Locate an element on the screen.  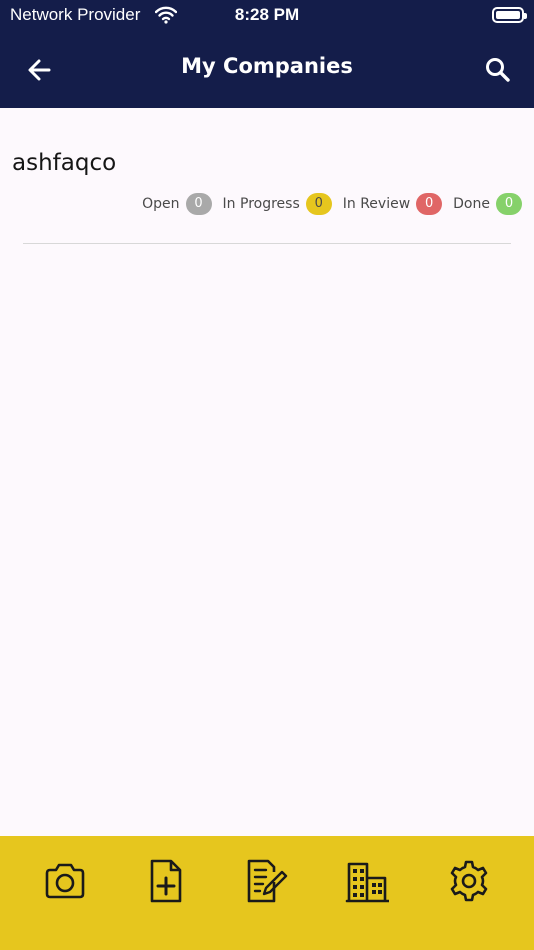
nav-bar: My Companies is located at coordinates (267, 70).